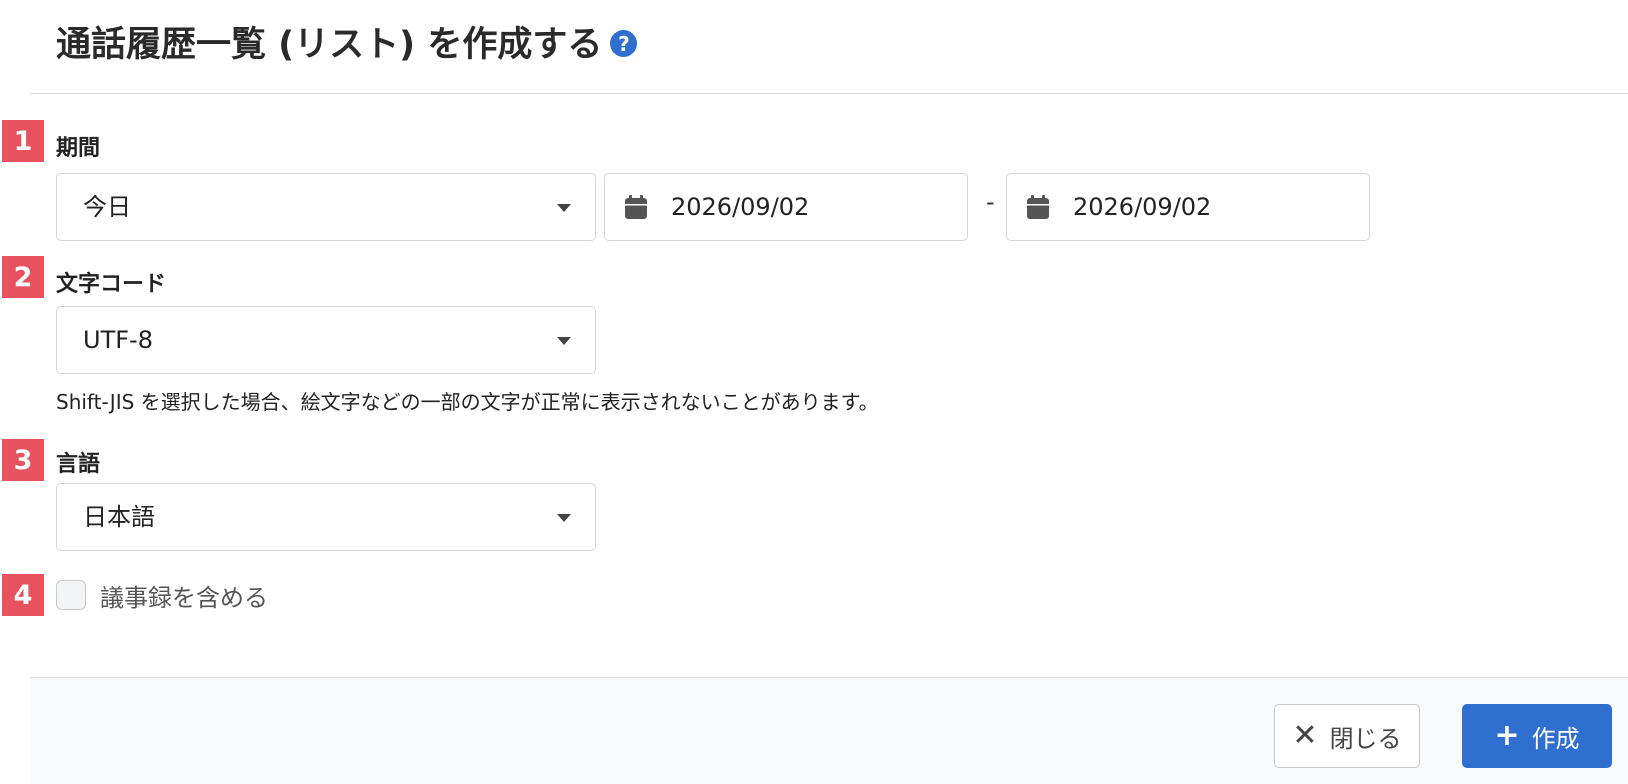 The image size is (1628, 784). I want to click on language-select-value: 日本語, so click(119, 517).